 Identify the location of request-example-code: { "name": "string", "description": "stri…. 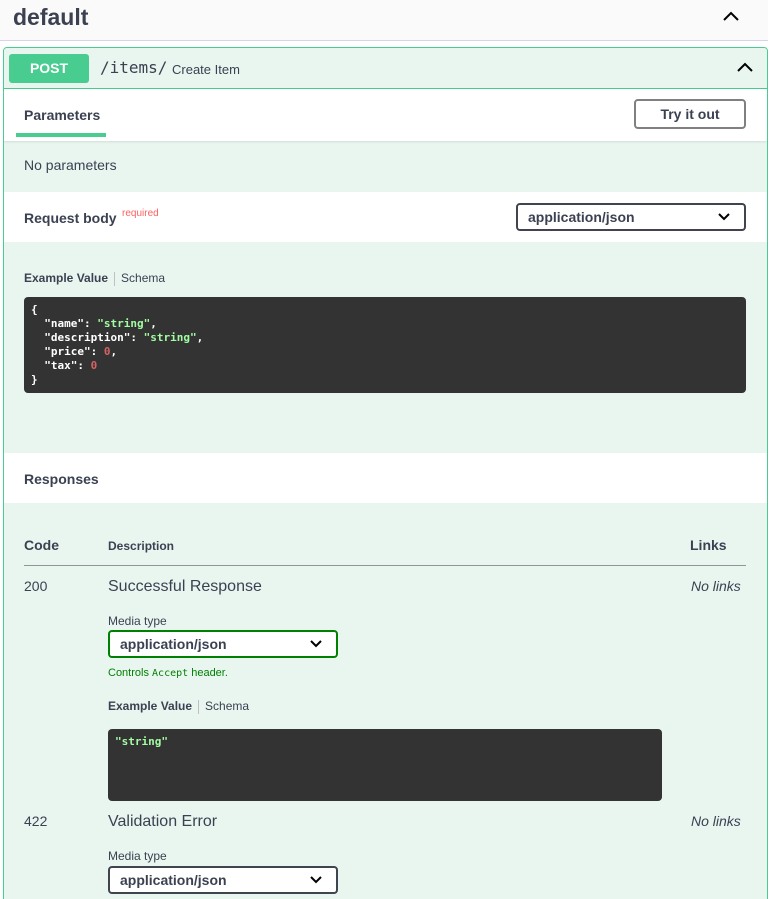
(385, 345).